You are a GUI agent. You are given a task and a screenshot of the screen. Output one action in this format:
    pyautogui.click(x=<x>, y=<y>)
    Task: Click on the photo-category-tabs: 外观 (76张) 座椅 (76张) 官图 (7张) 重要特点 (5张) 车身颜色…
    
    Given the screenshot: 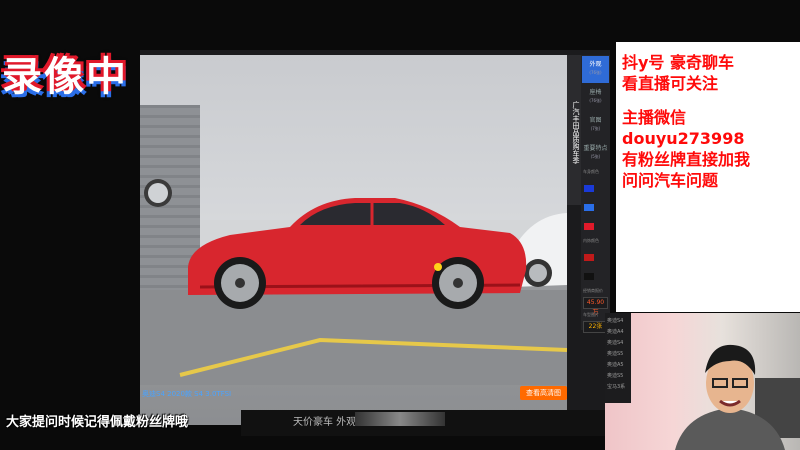 What is the action you would take?
    pyautogui.click(x=595, y=194)
    